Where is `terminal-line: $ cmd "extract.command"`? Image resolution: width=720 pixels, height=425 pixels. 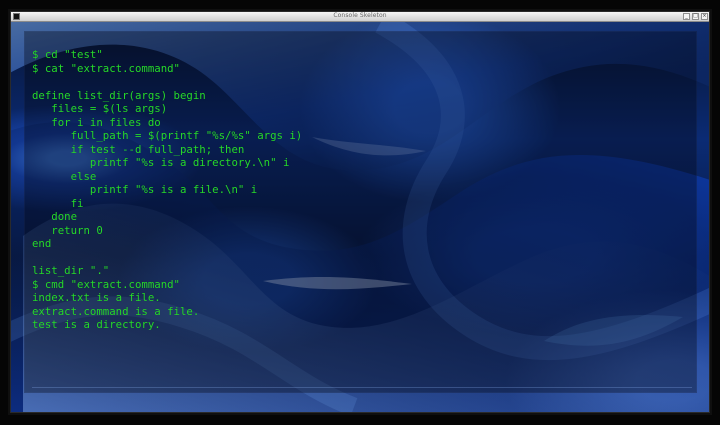
terminal-line: $ cmd "extract.command" is located at coordinates (106, 284).